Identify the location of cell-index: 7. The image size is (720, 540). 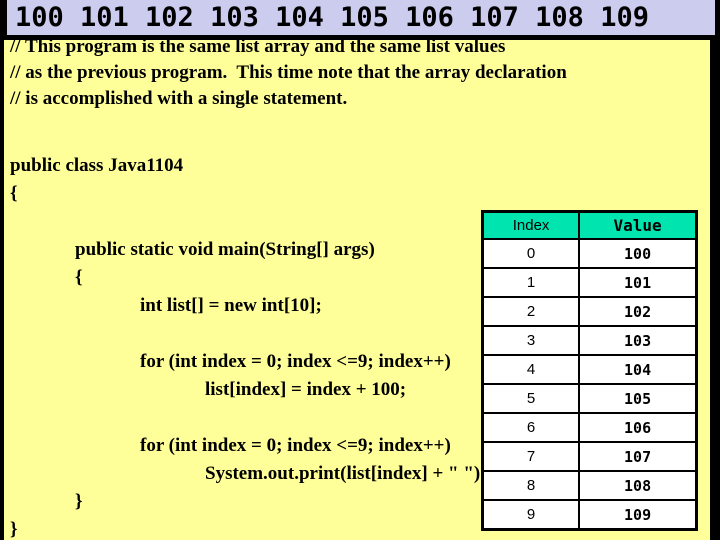
(531, 456).